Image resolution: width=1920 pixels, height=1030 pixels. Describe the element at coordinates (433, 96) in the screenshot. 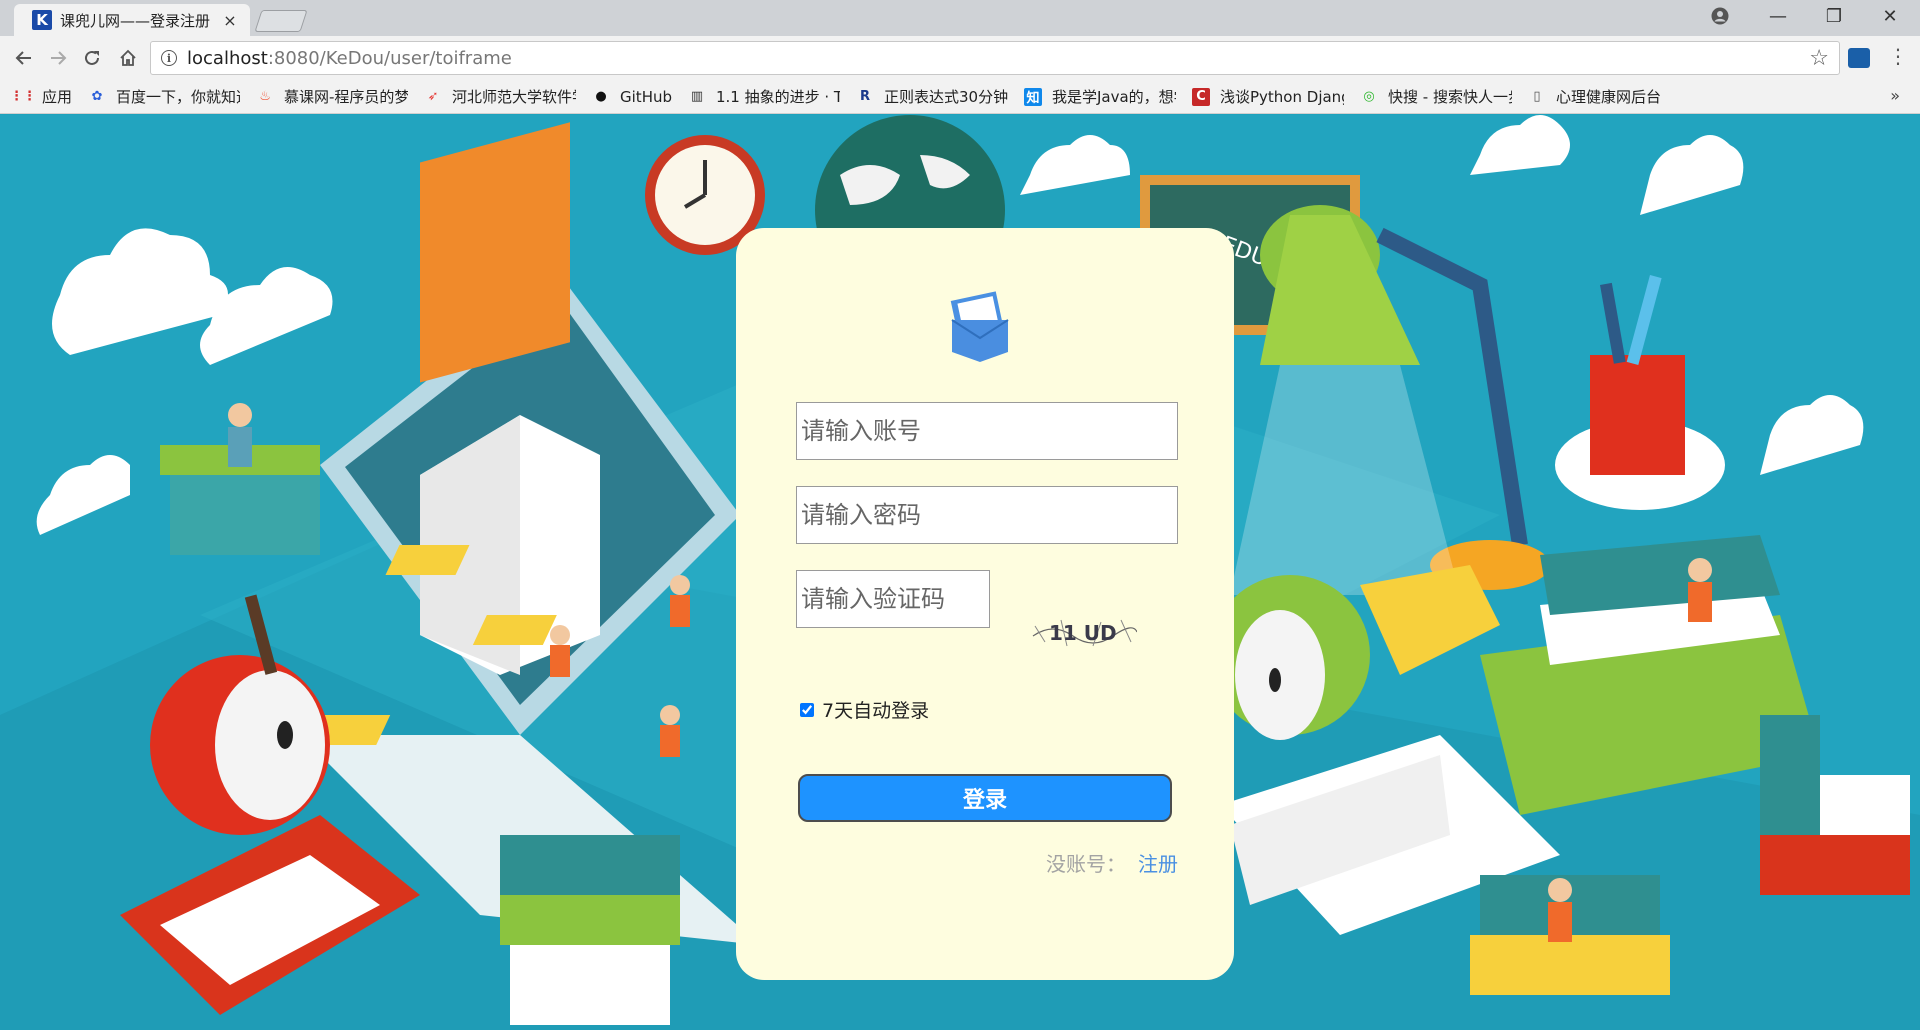

I see `rocket-icon: ➶` at that location.